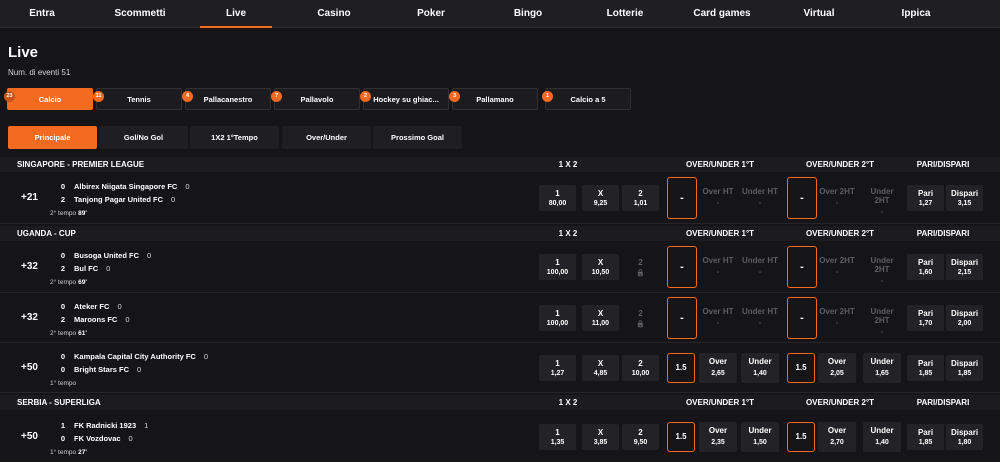 The image size is (1000, 462). I want to click on dispari-button: Dispari 2,00, so click(964, 318).